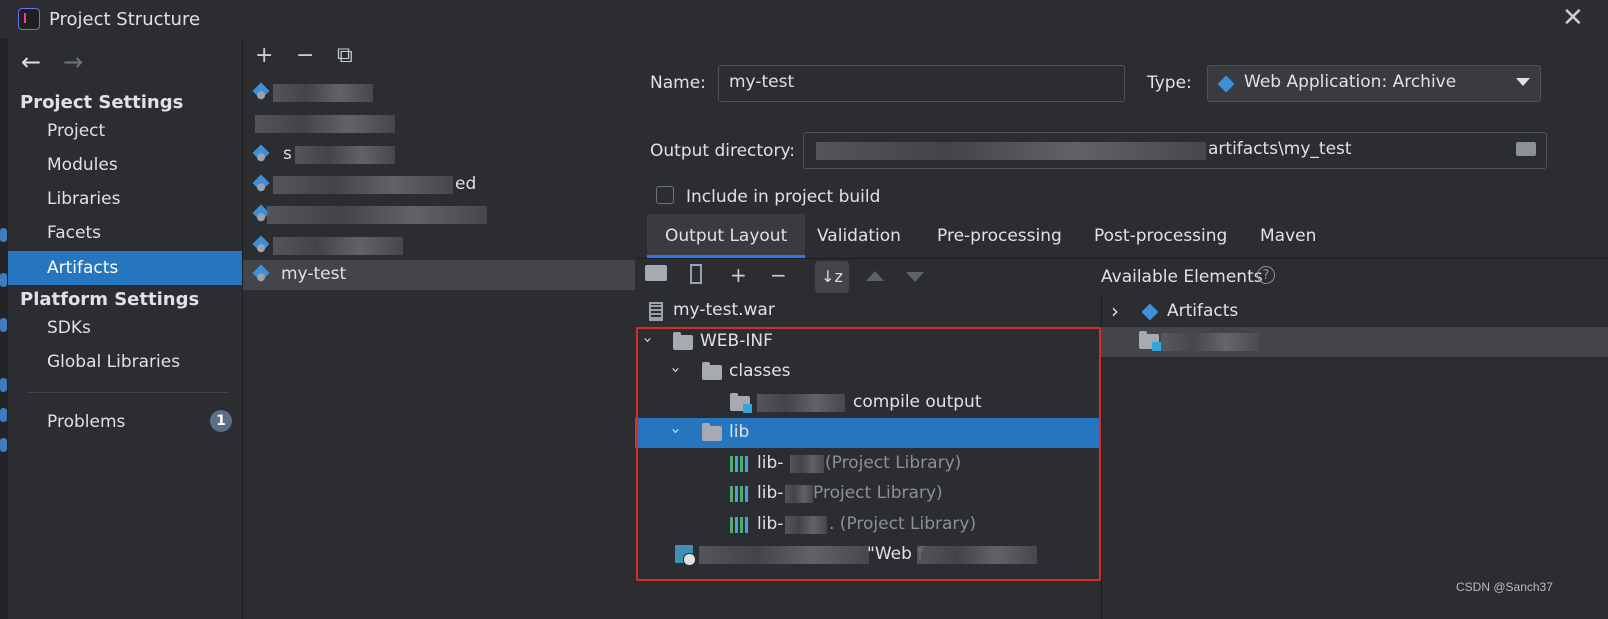  Describe the element at coordinates (724, 310) in the screenshot. I see `tree-node-label: my-test.war` at that location.